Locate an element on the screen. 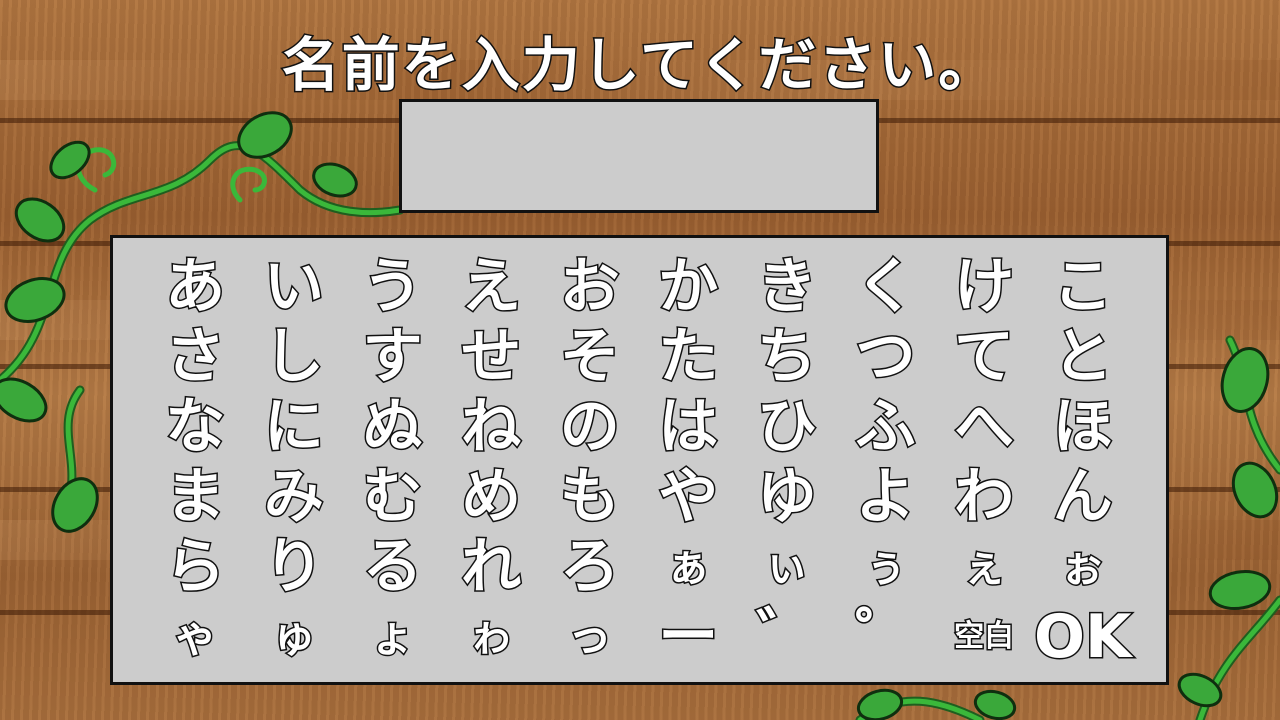 This screenshot has height=720, width=1280. key-4-4: ろ is located at coordinates (589, 567).